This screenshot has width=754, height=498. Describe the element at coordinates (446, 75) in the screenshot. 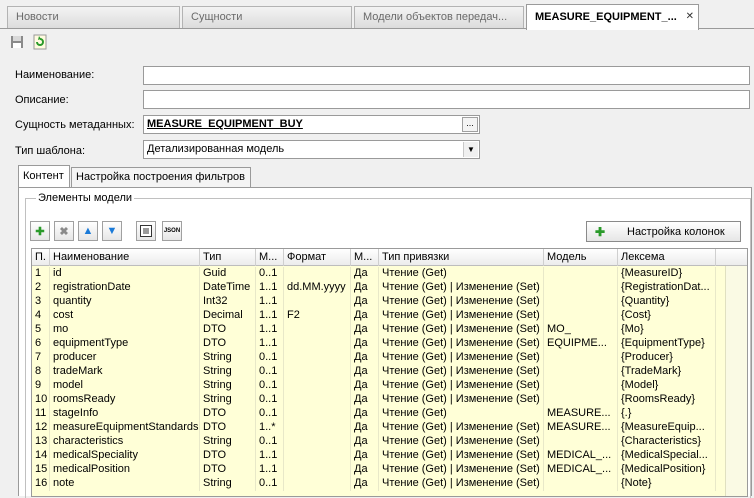

I see `name-input` at that location.